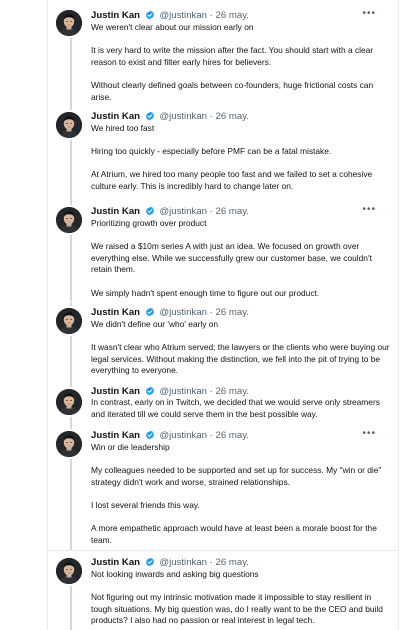  What do you see at coordinates (145, 504) in the screenshot?
I see `tweet-paragraph: I lost several friends this way.` at bounding box center [145, 504].